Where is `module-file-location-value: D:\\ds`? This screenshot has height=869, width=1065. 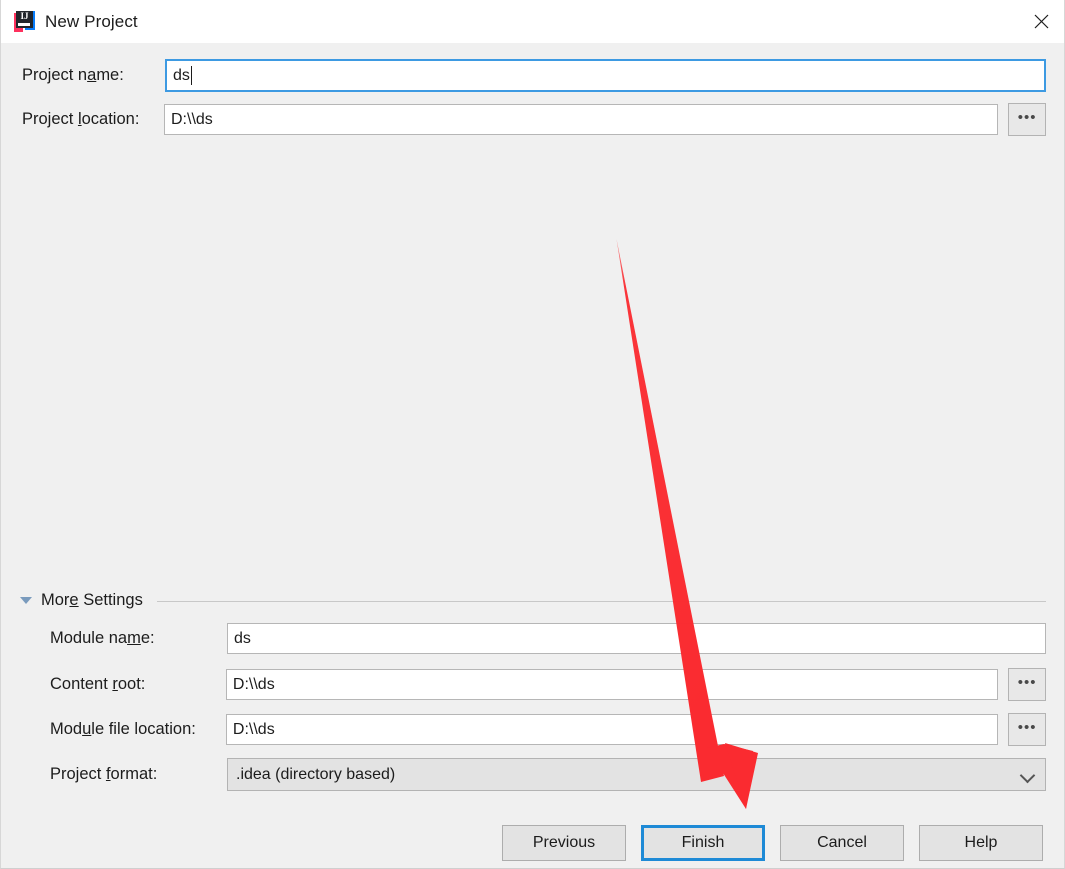 module-file-location-value: D:\\ds is located at coordinates (253, 729).